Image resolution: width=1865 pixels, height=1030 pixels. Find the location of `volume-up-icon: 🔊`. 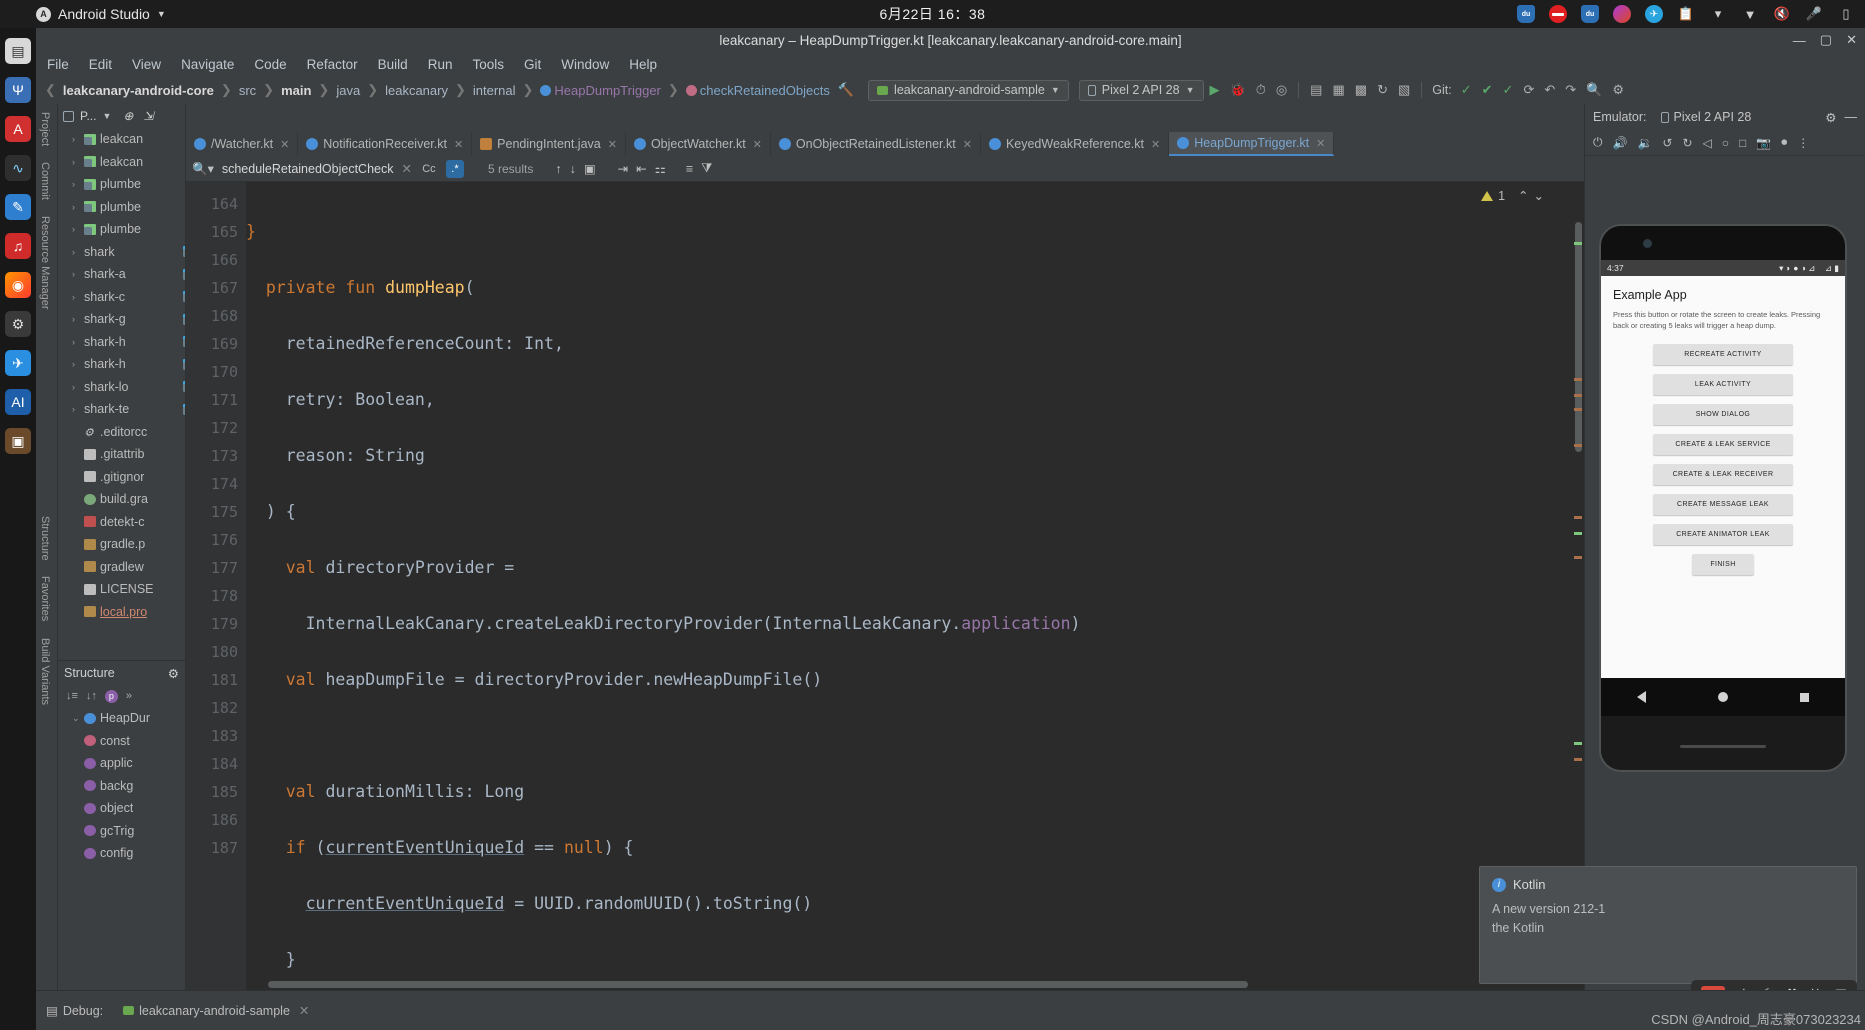

volume-up-icon: 🔊 is located at coordinates (1620, 143).